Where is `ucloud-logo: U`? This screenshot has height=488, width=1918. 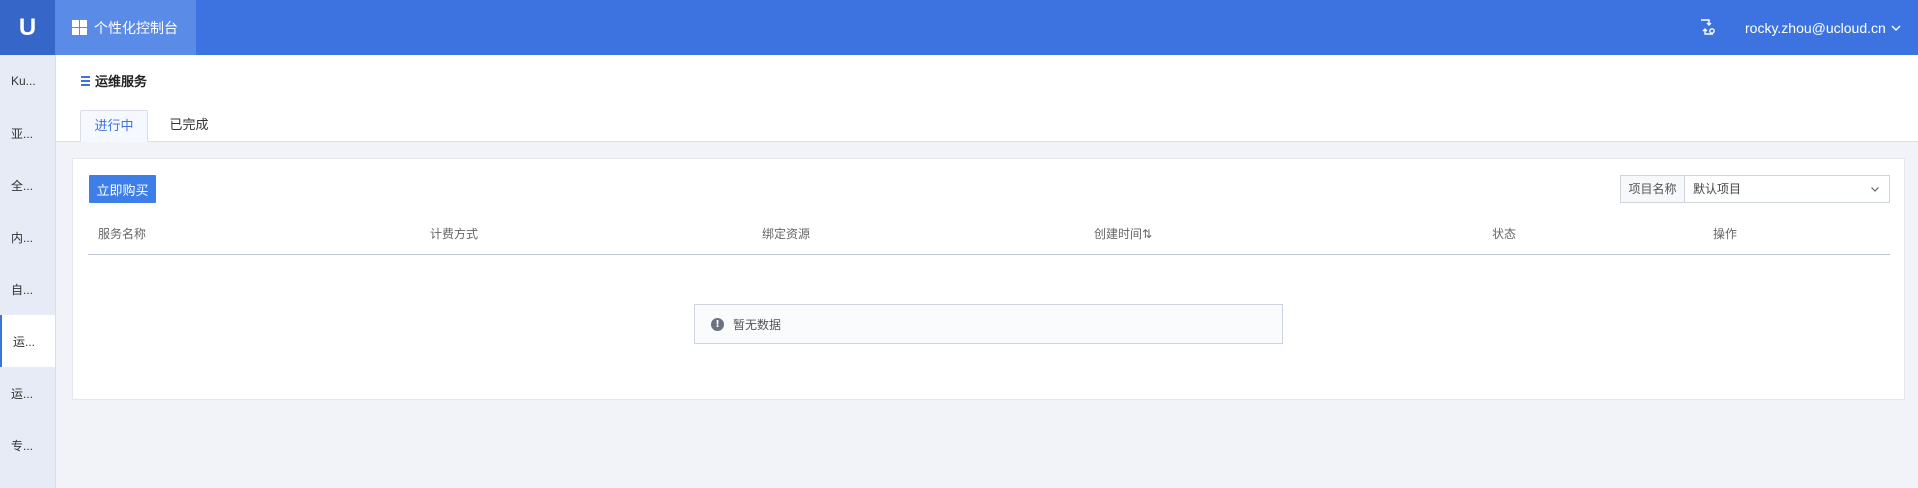 ucloud-logo: U is located at coordinates (27, 27).